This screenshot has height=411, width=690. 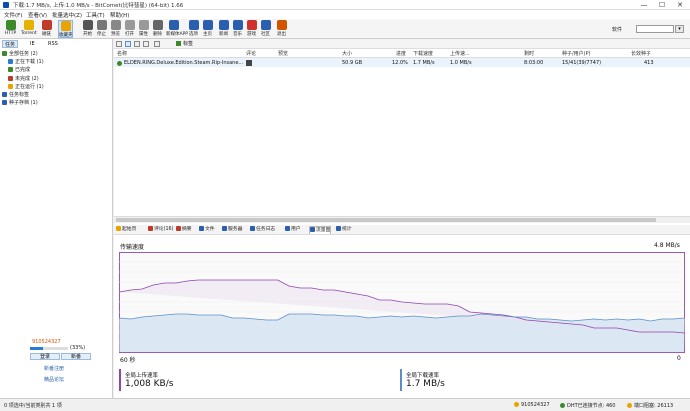 I want to click on status-account: 910524327, so click(x=532, y=405).